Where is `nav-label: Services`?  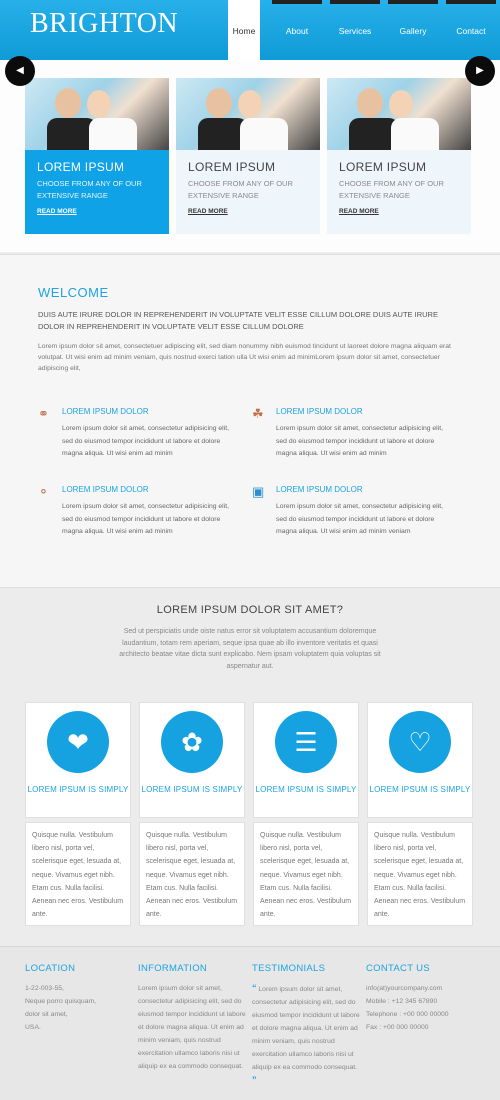 nav-label: Services is located at coordinates (355, 31).